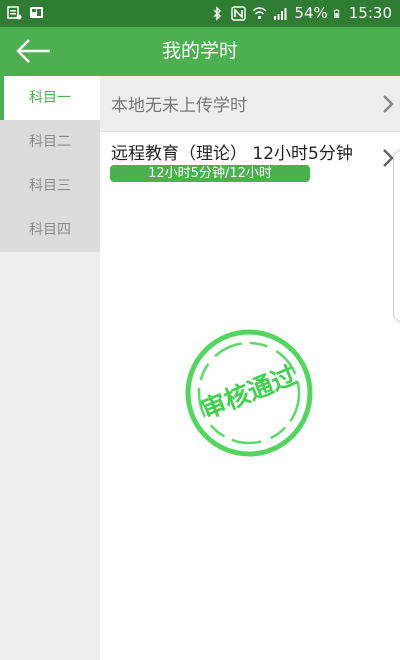 The height and width of the screenshot is (660, 400). I want to click on back-arrow-icon, so click(34, 51).